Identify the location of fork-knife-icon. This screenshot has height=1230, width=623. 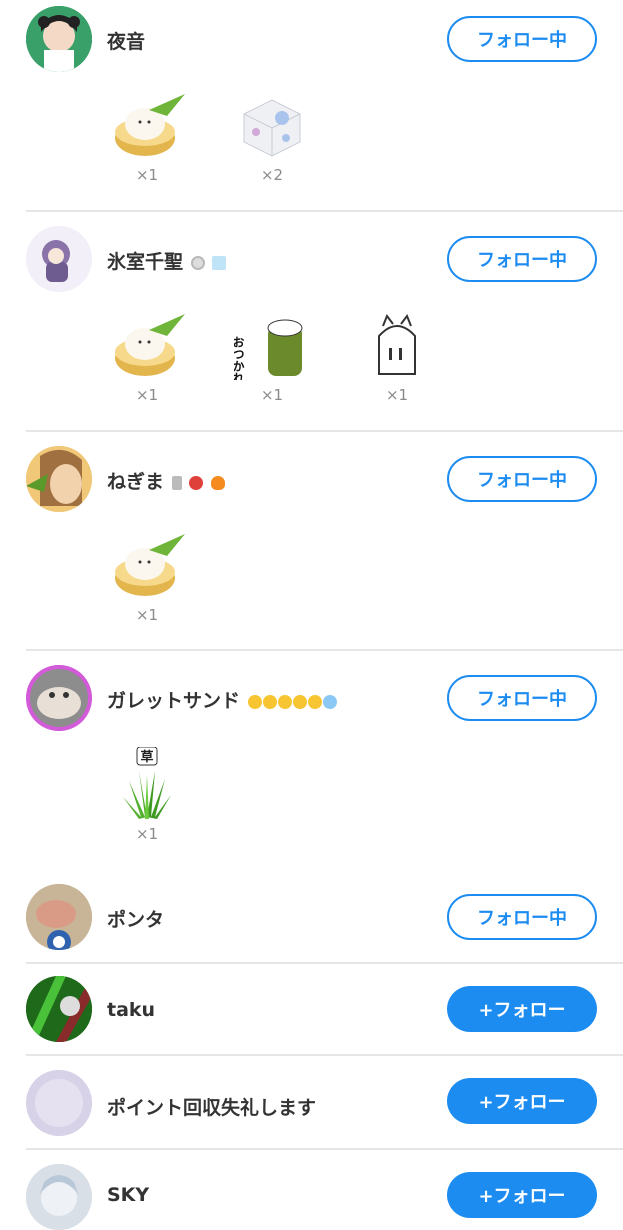
(176, 482).